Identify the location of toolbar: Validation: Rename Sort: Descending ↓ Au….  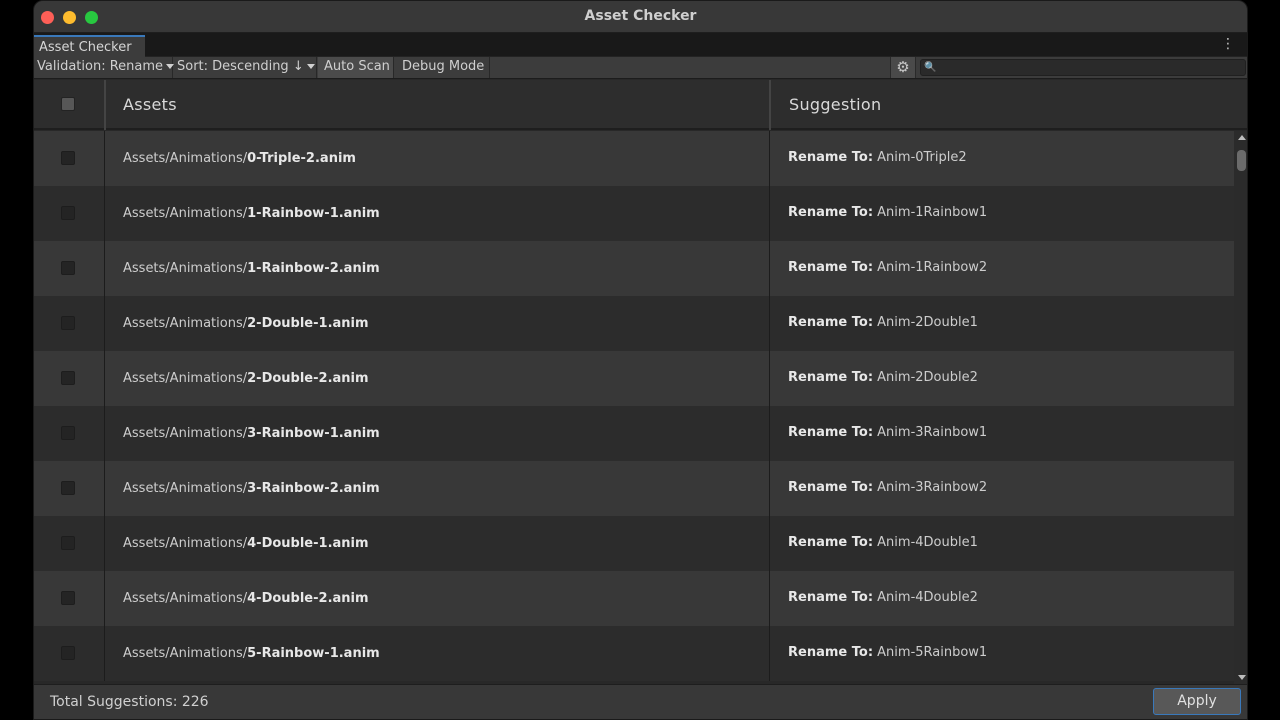
(640, 68).